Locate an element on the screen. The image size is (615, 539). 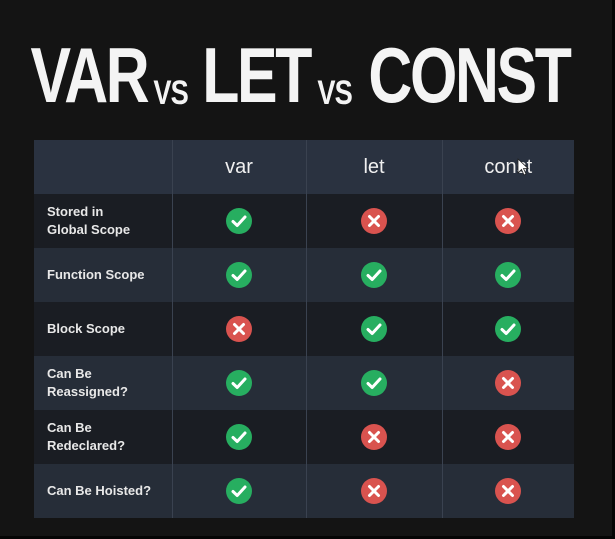
mouse-pointer-icon is located at coordinates (523, 167).